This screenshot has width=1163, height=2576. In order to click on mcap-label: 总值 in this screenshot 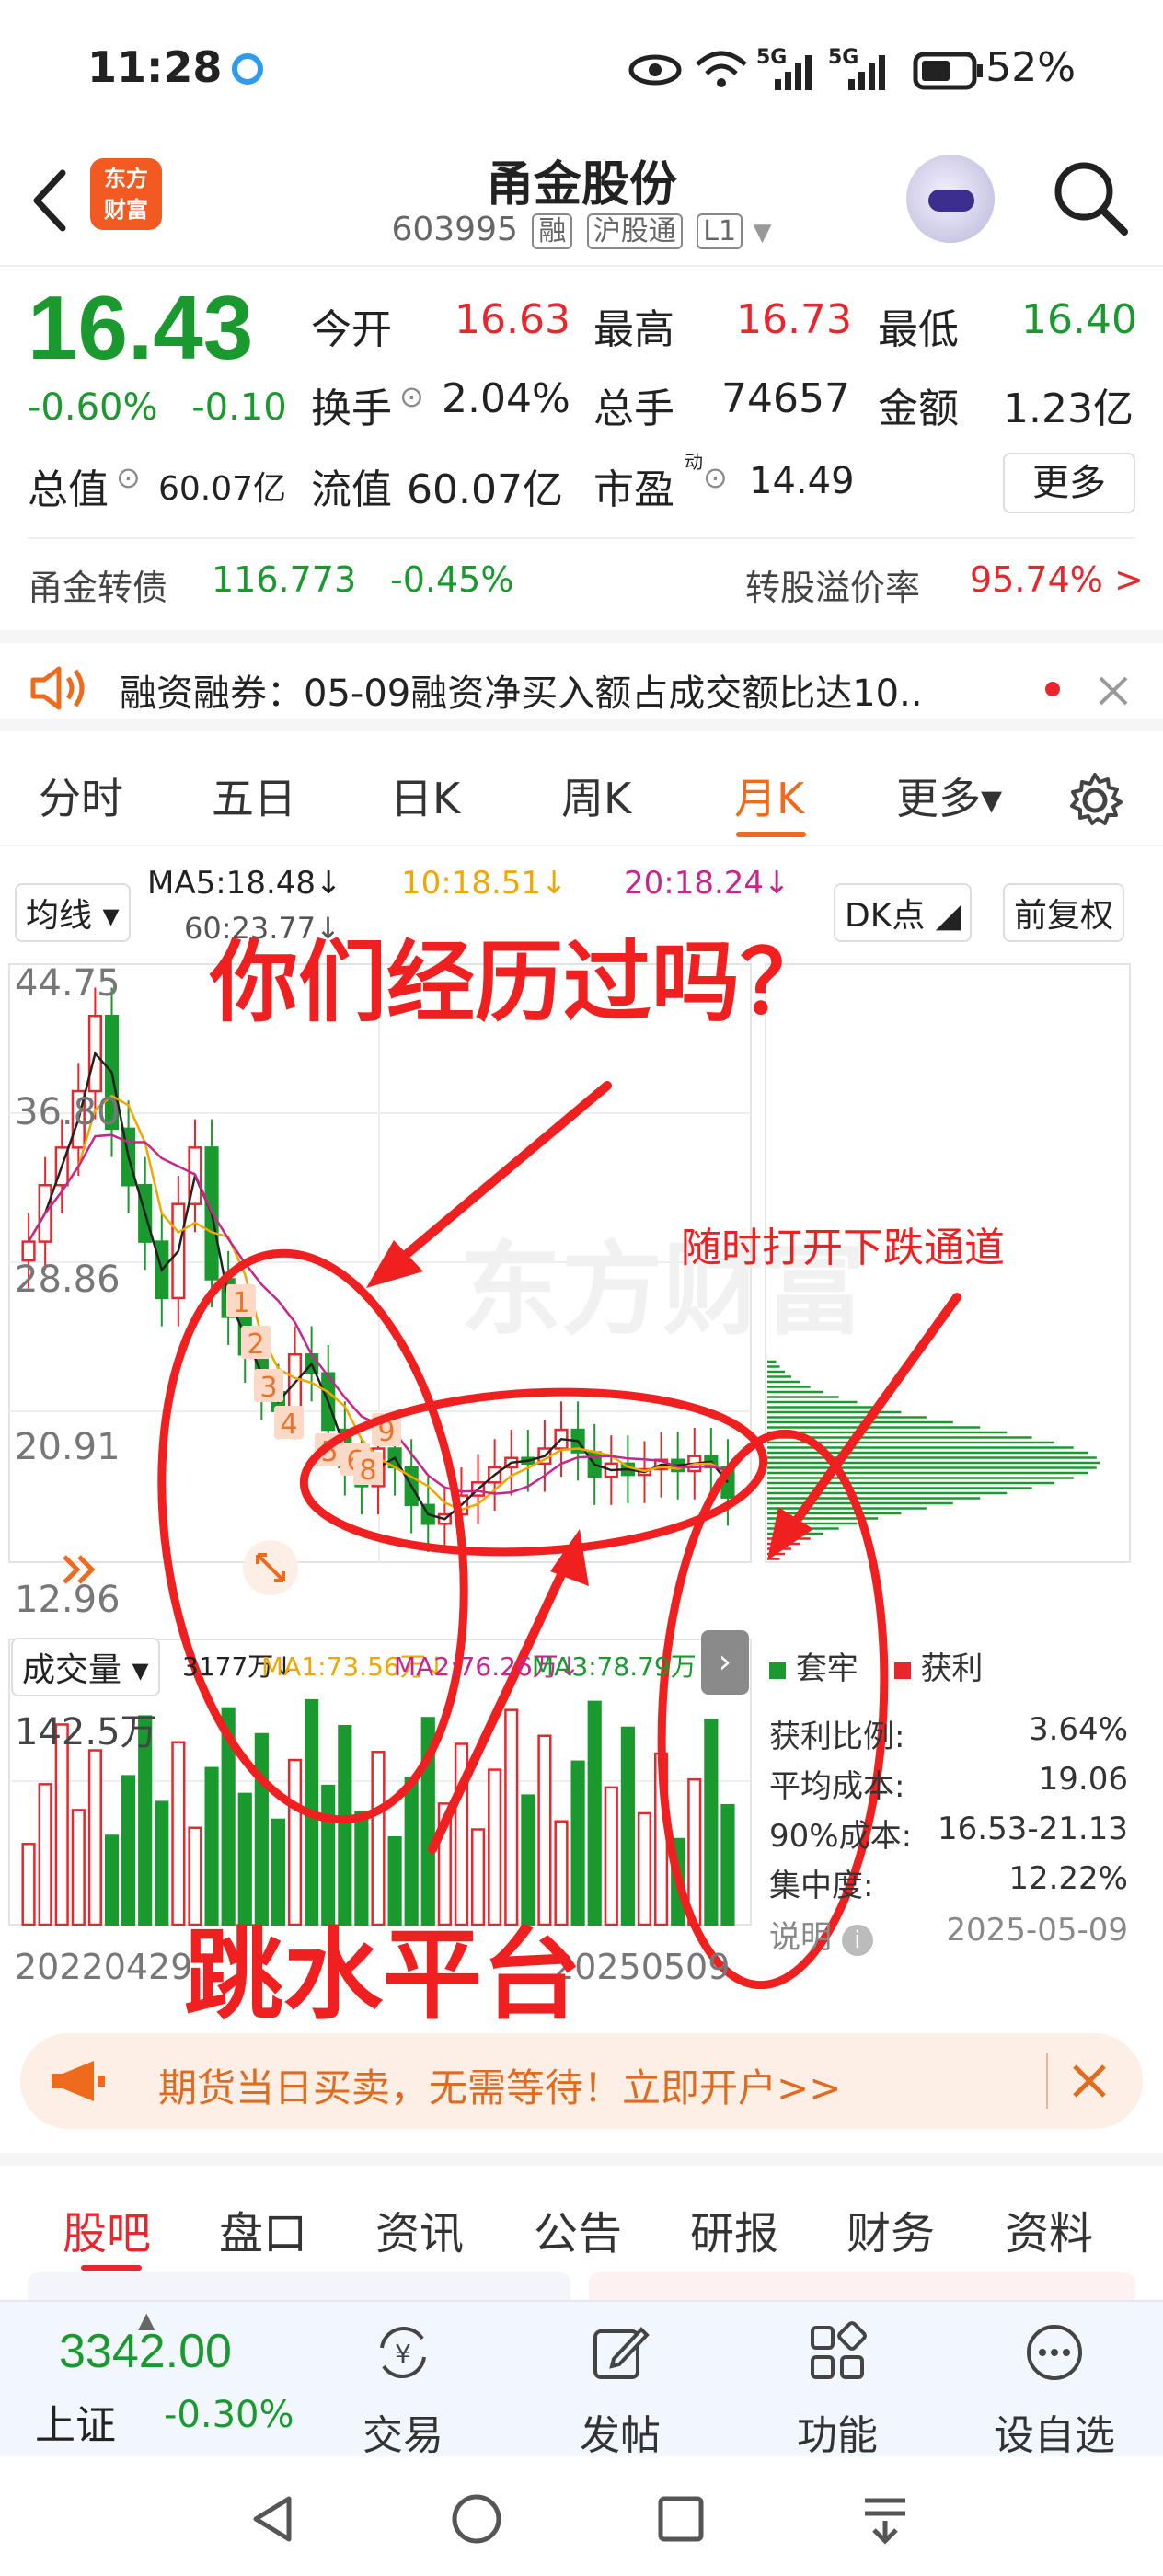, I will do `click(69, 490)`.